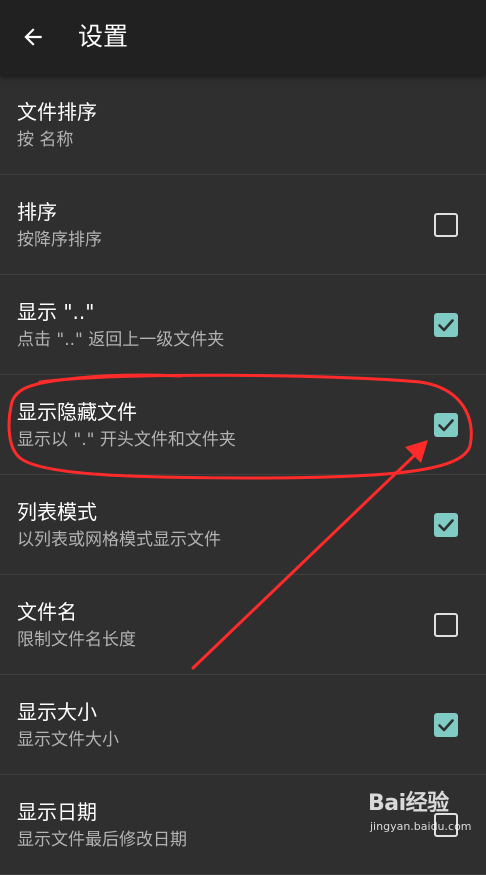 The width and height of the screenshot is (486, 875). I want to click on setting-show-parent: 显示 ".." 点击 ".." 返回上一级文件夹, so click(243, 325).